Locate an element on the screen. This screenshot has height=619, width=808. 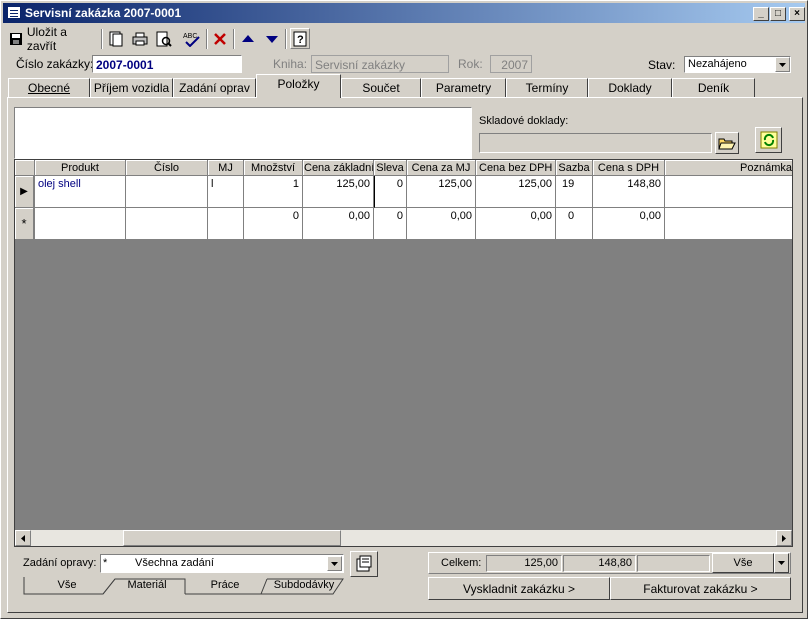
cell-product: olej shell is located at coordinates (80, 192).